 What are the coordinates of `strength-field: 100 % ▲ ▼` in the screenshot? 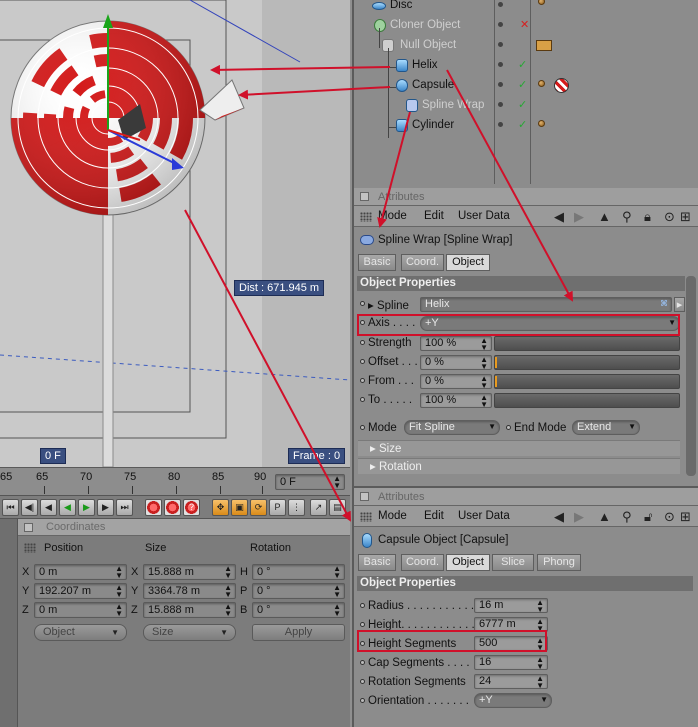 It's located at (456, 344).